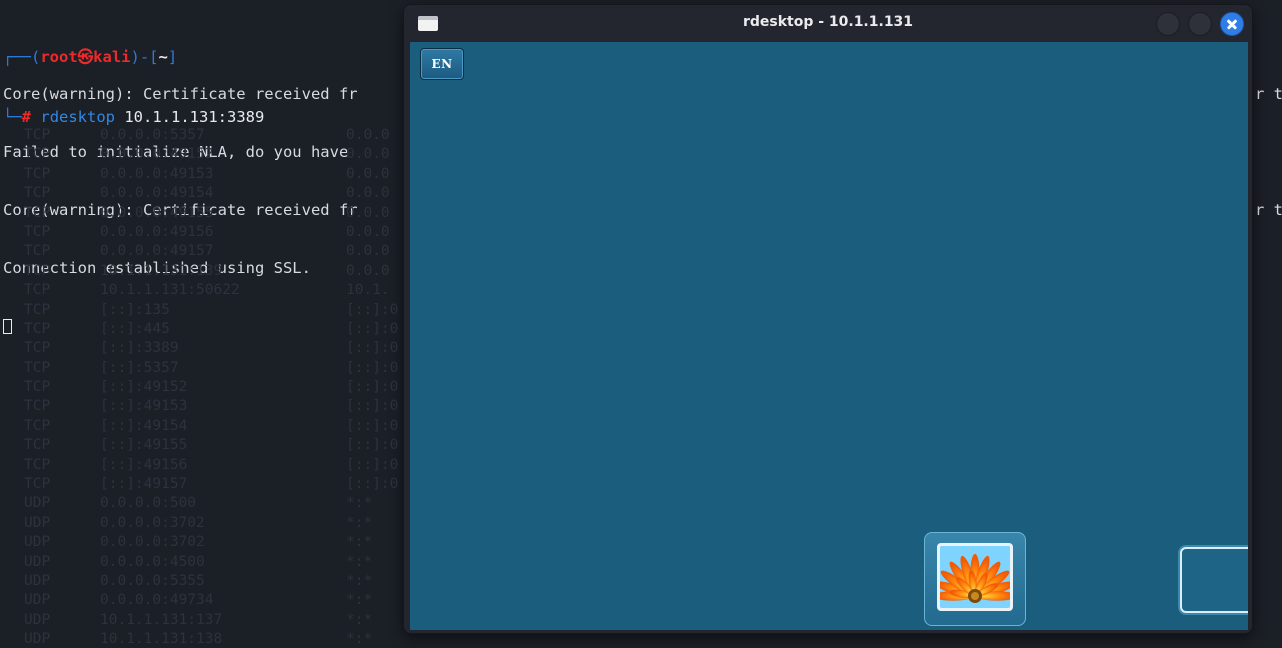 The image size is (1282, 648). Describe the element at coordinates (157, 193) in the screenshot. I see `faded-cell: 0.0.0.0:49154` at that location.